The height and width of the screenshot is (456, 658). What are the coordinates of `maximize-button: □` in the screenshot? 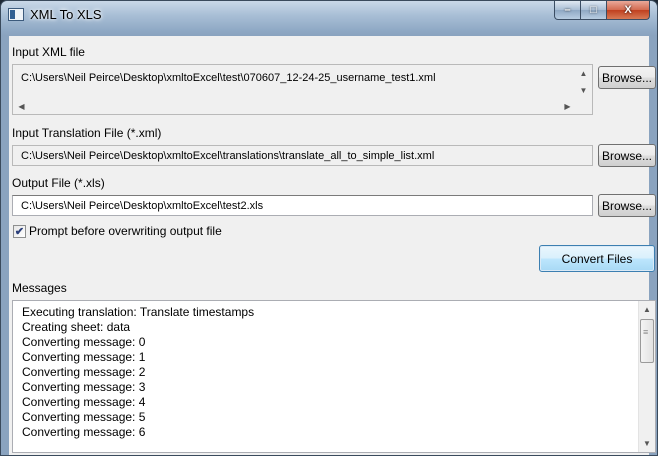 It's located at (594, 10).